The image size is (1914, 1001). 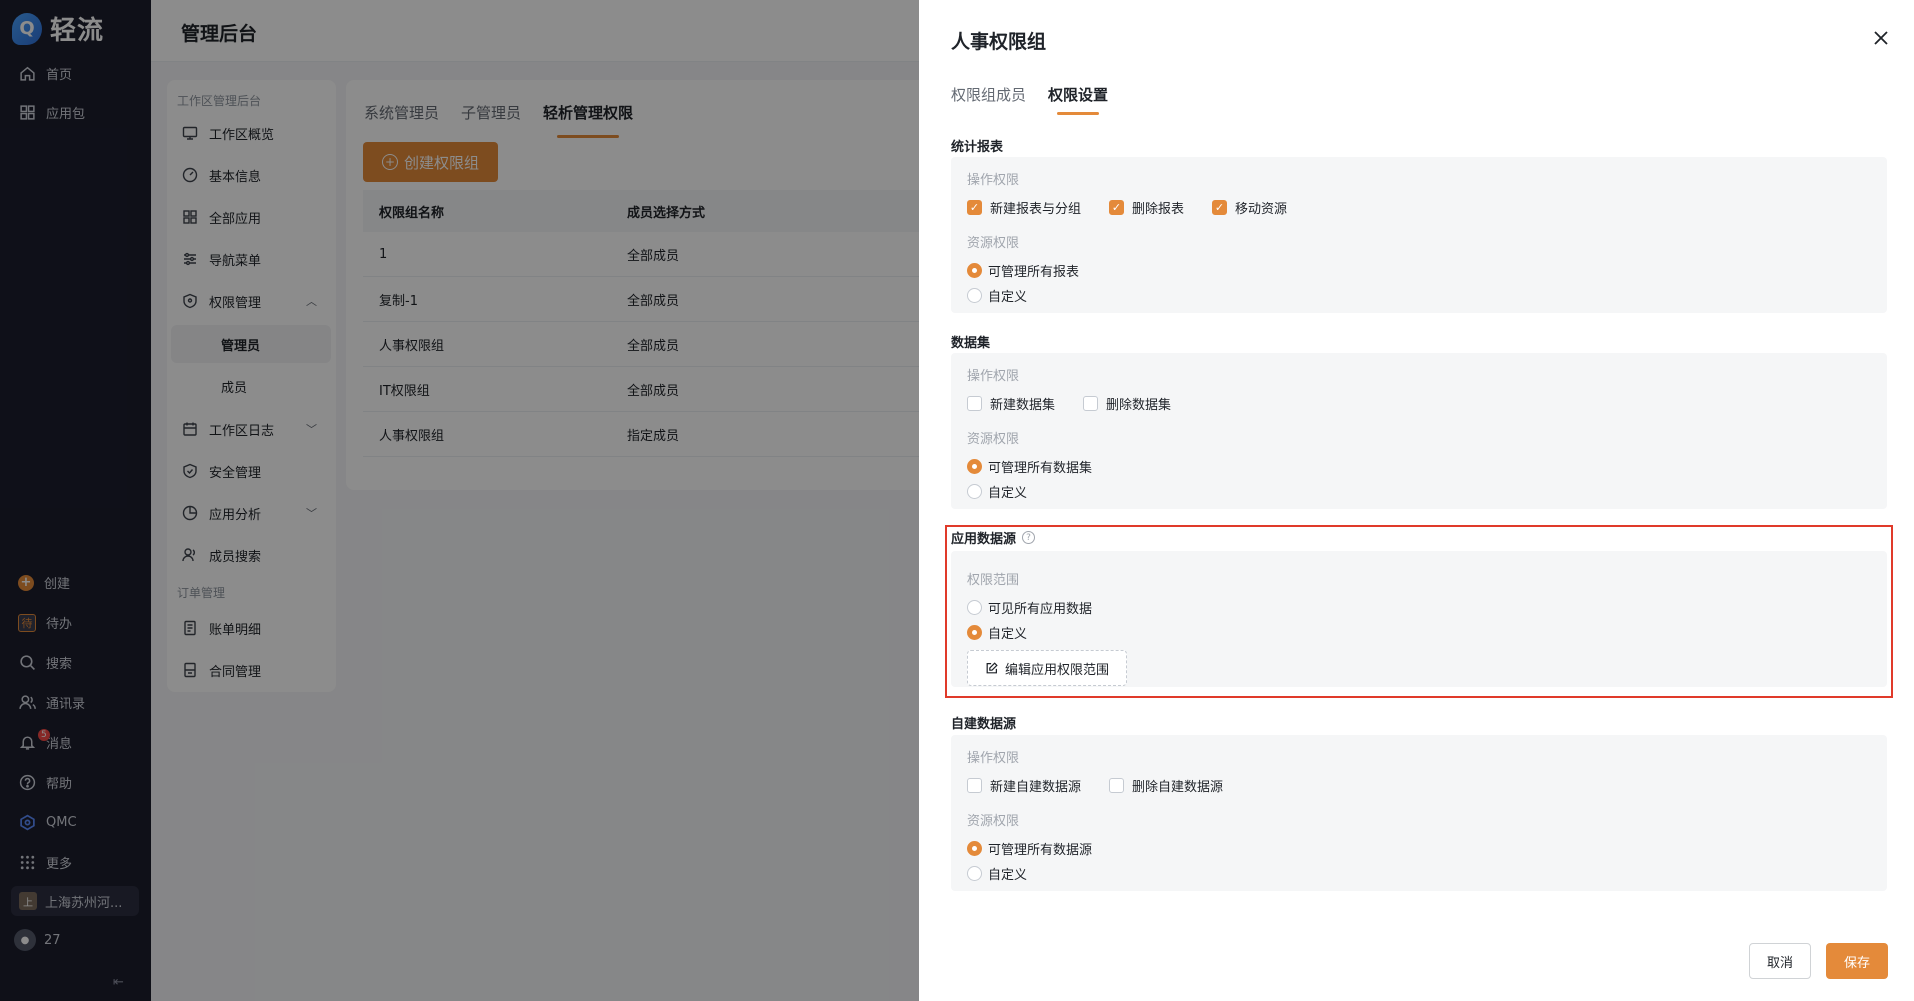 I want to click on radio-manage-all-sources: 可管理所有数据源, so click(x=1029, y=848).